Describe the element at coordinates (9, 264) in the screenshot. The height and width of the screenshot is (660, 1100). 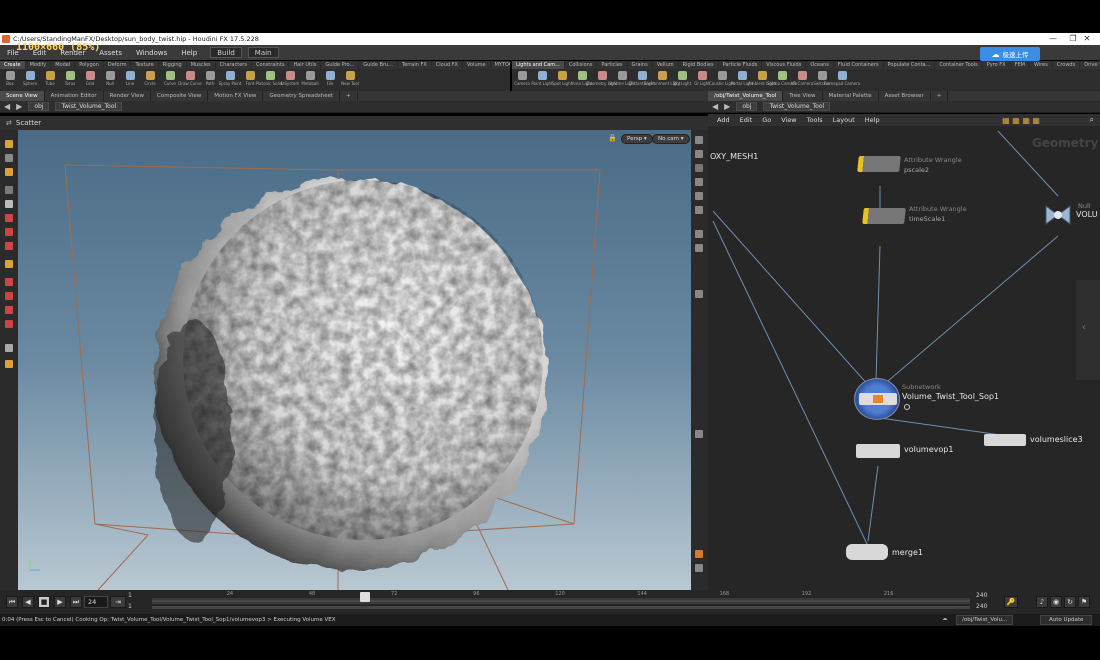
I see `view-icon` at that location.